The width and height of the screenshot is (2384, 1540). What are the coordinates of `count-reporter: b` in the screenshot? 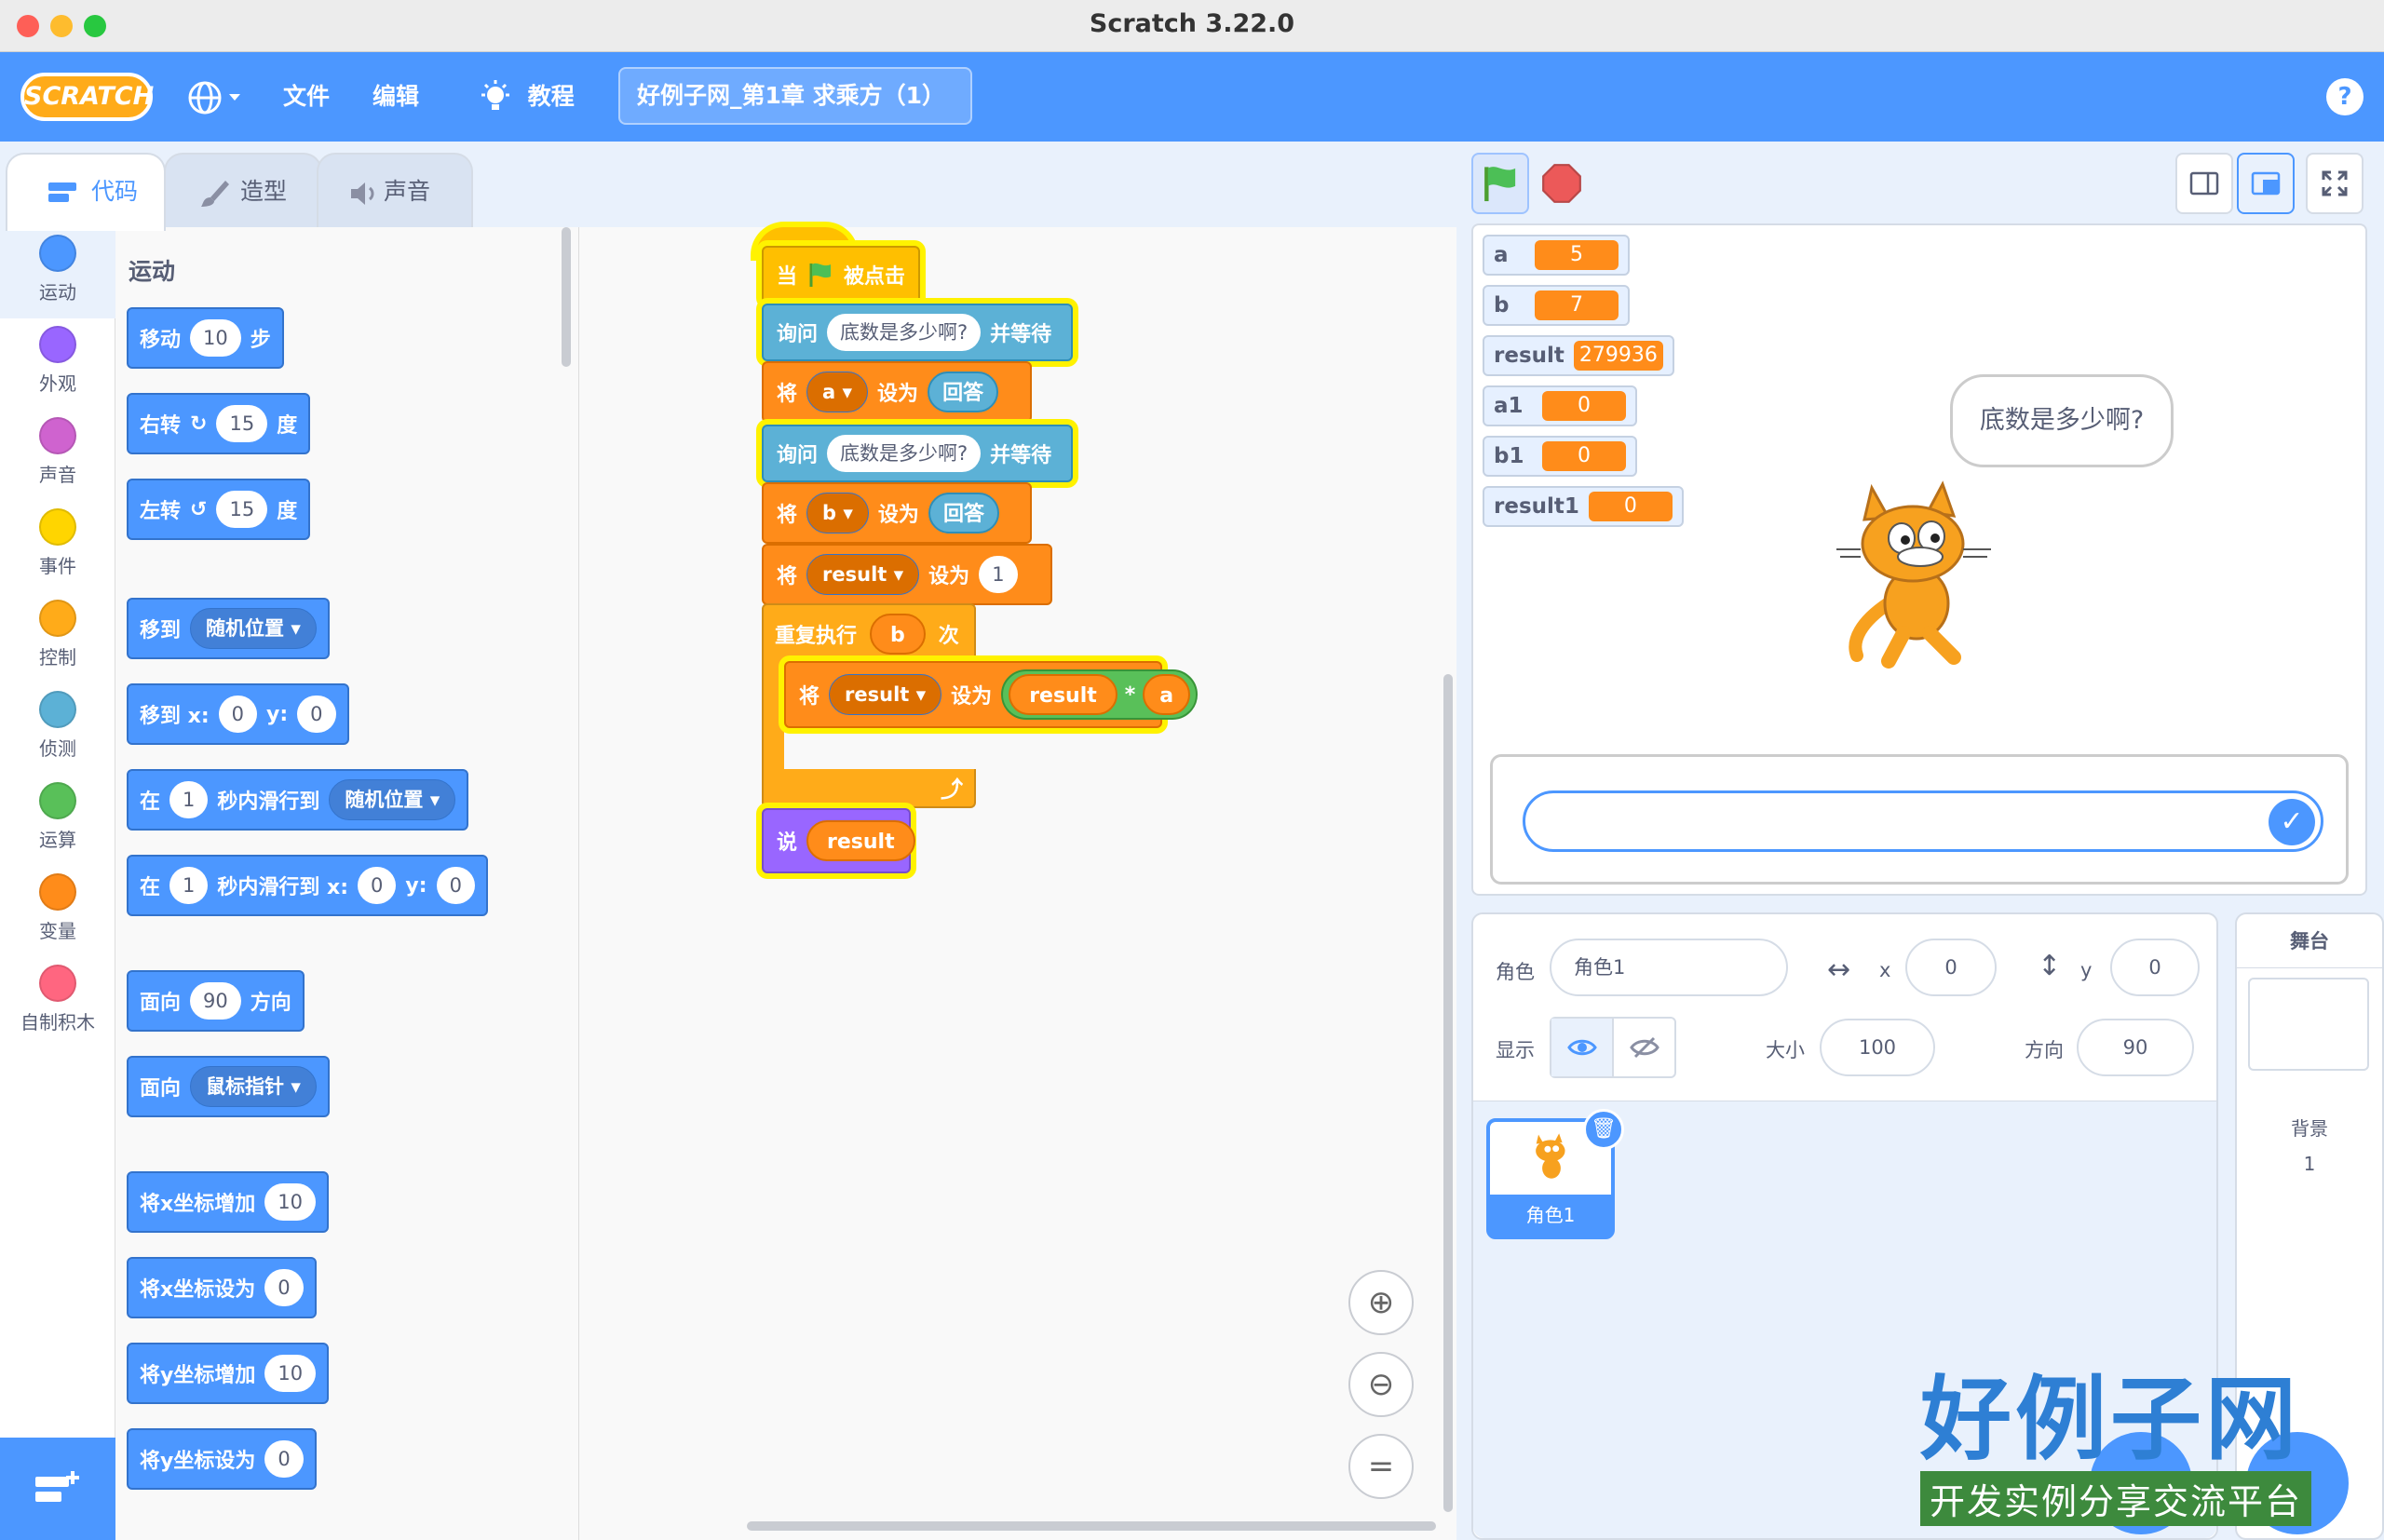 It's located at (898, 635).